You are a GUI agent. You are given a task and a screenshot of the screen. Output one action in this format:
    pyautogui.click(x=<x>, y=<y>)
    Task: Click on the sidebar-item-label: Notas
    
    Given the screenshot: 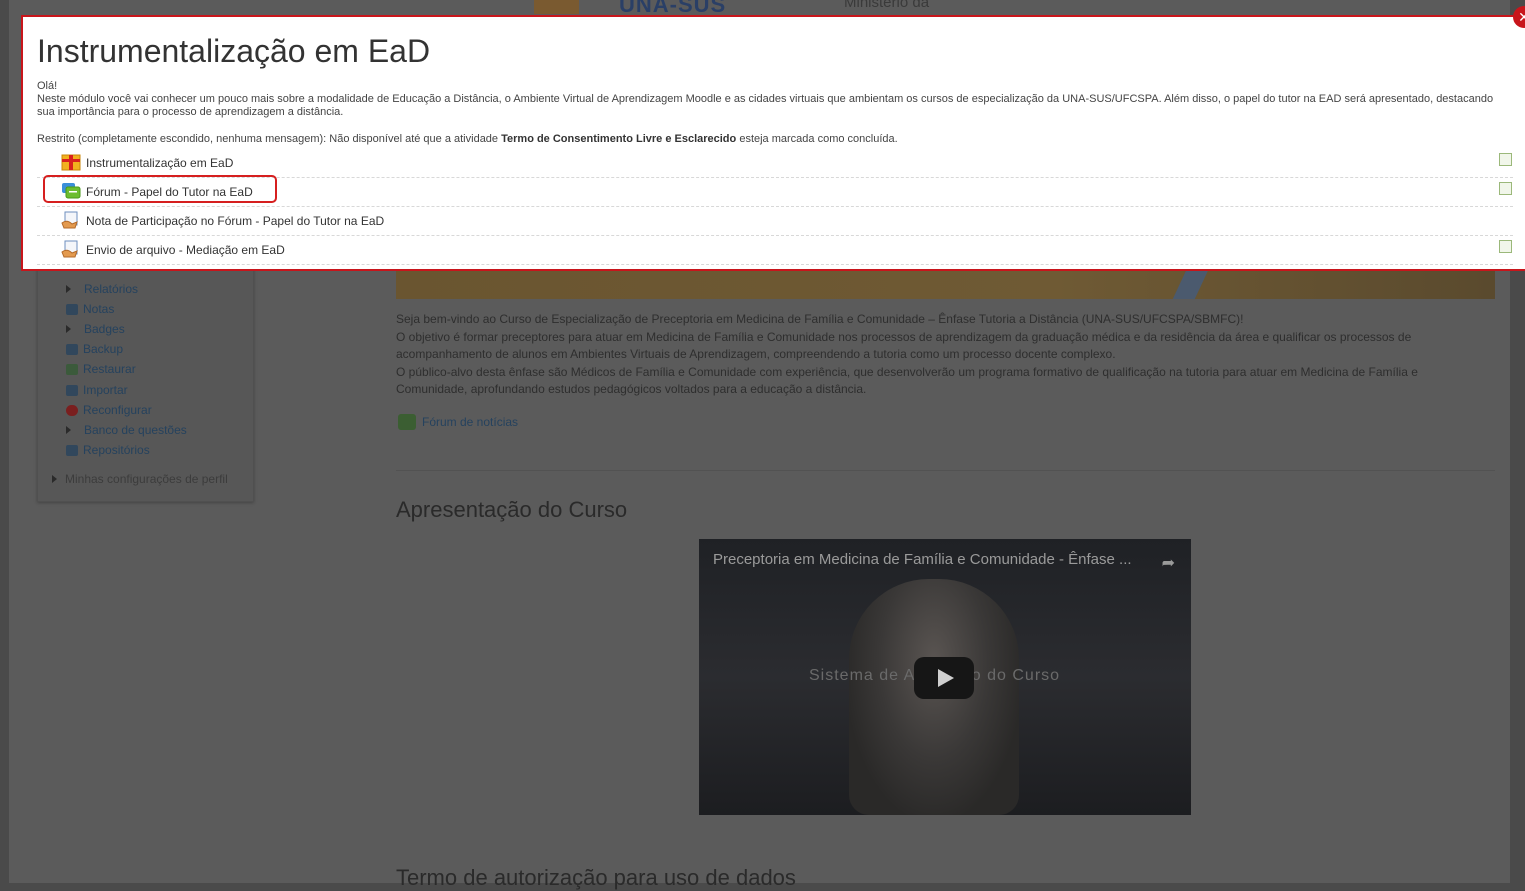 What is the action you would take?
    pyautogui.click(x=99, y=309)
    